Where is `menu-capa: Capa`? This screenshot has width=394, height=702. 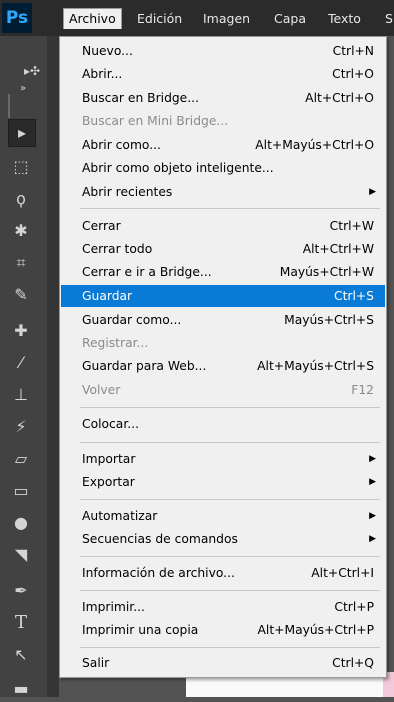
menu-capa: Capa is located at coordinates (290, 19).